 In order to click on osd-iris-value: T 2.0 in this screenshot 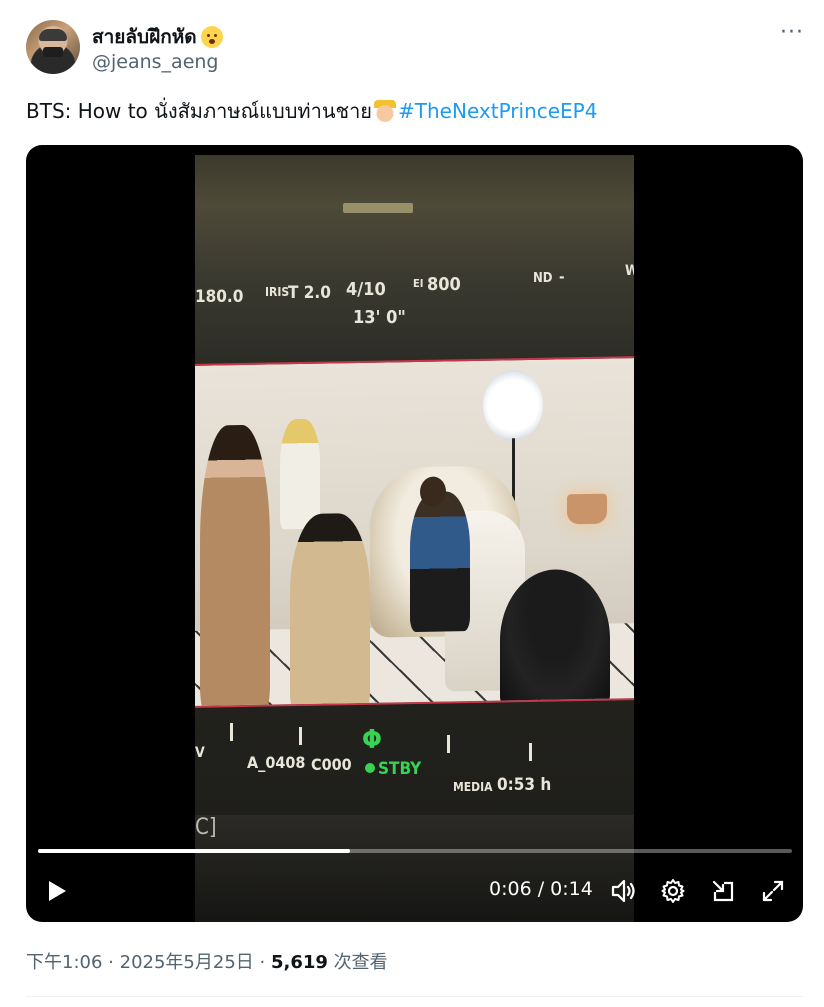, I will do `click(309, 293)`.